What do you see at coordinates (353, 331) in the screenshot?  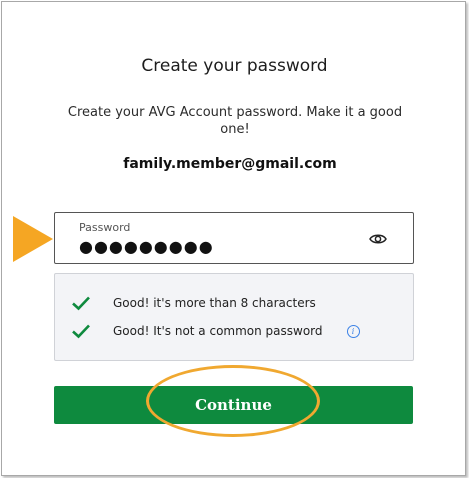 I see `info-icon: i` at bounding box center [353, 331].